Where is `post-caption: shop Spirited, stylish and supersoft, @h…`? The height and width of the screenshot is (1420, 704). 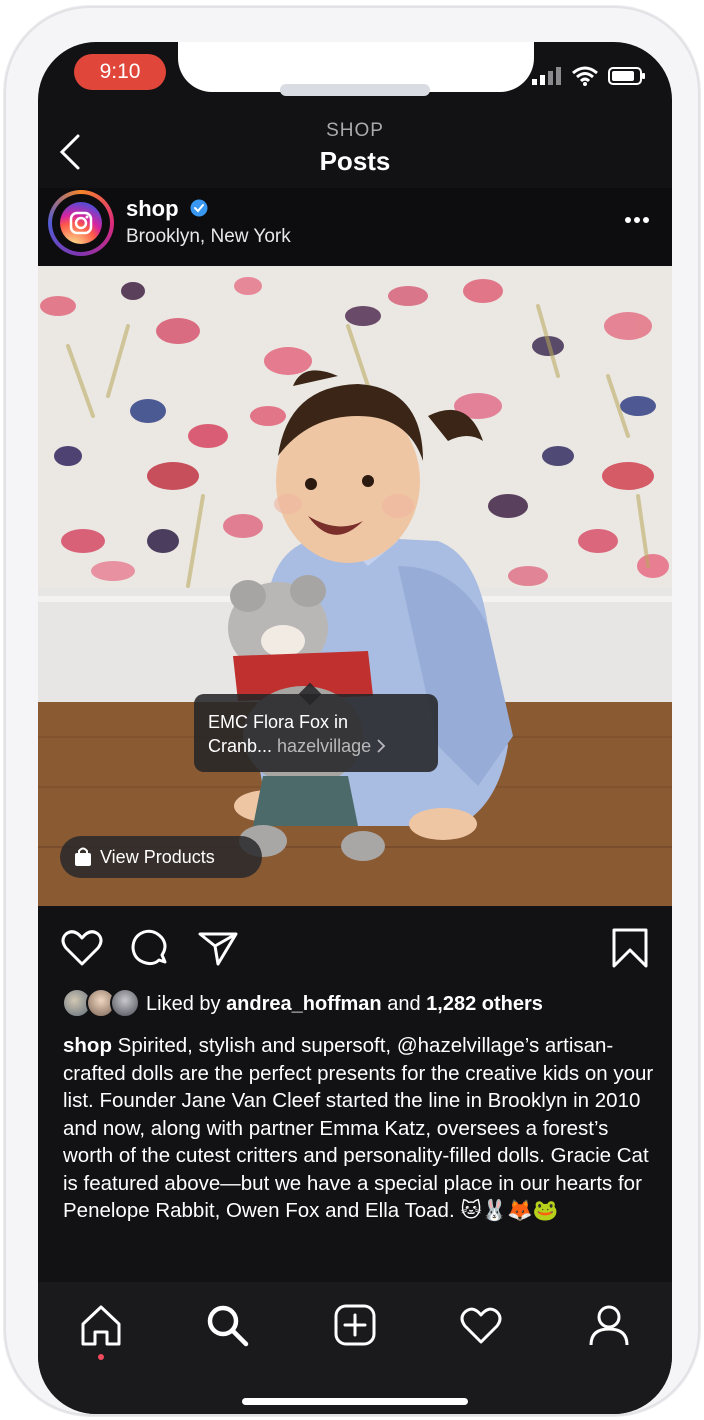 post-caption: shop Spirited, stylish and supersoft, @h… is located at coordinates (359, 1128).